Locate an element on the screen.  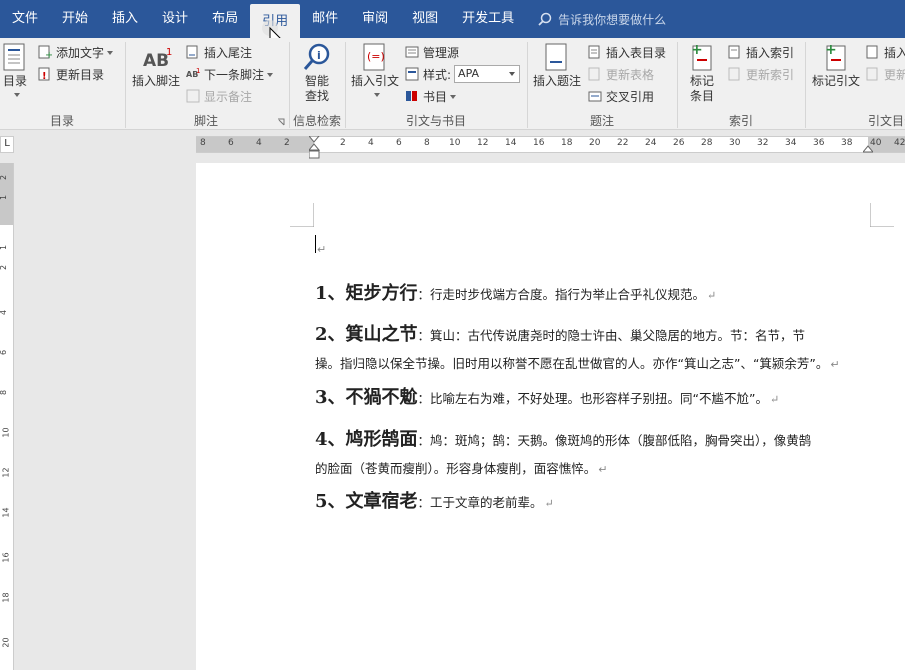
tab-selector: L is located at coordinates (7, 144).